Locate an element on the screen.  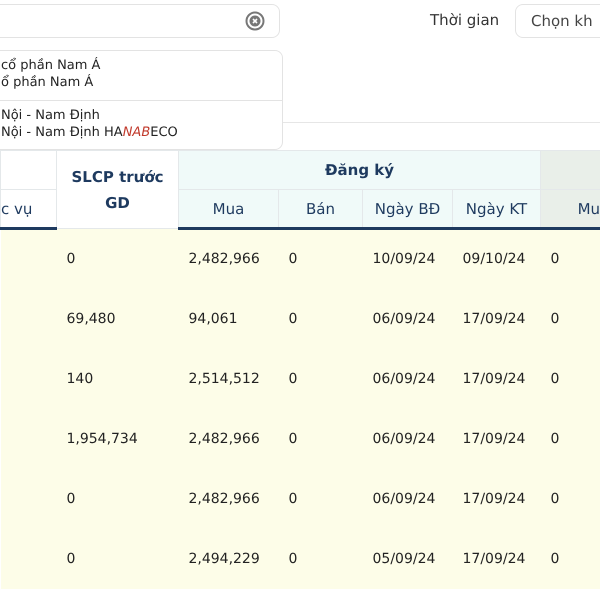
column-header: c vụ is located at coordinates (28, 209).